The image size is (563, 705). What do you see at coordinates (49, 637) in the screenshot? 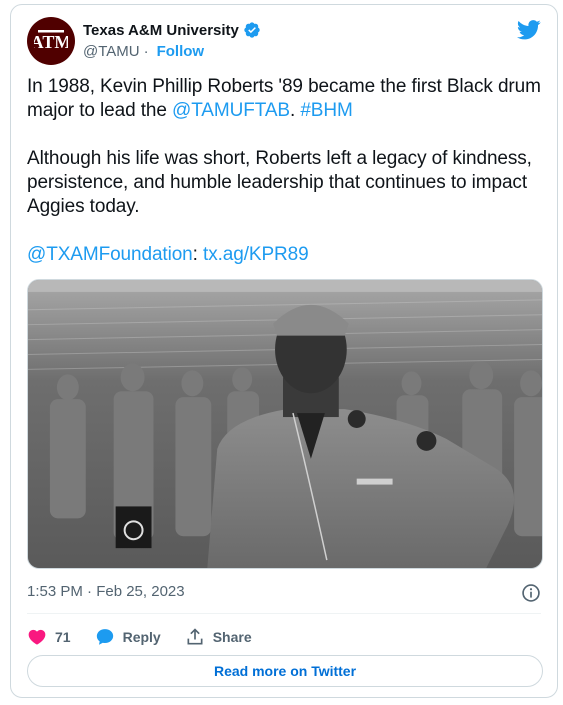
I see `like-button: 71` at bounding box center [49, 637].